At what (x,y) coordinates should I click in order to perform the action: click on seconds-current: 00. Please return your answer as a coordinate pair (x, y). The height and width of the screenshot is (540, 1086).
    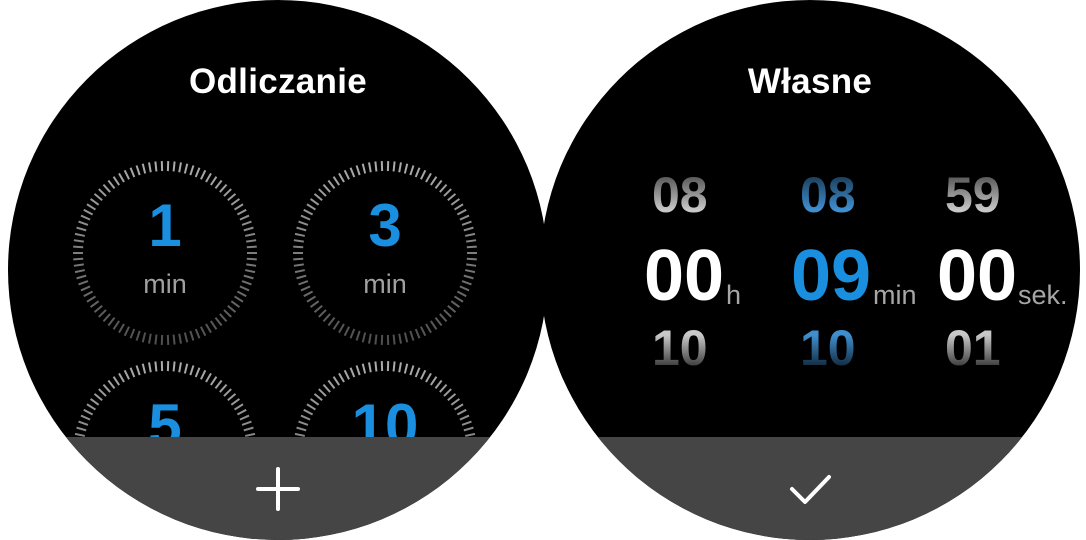
    Looking at the image, I should click on (977, 276).